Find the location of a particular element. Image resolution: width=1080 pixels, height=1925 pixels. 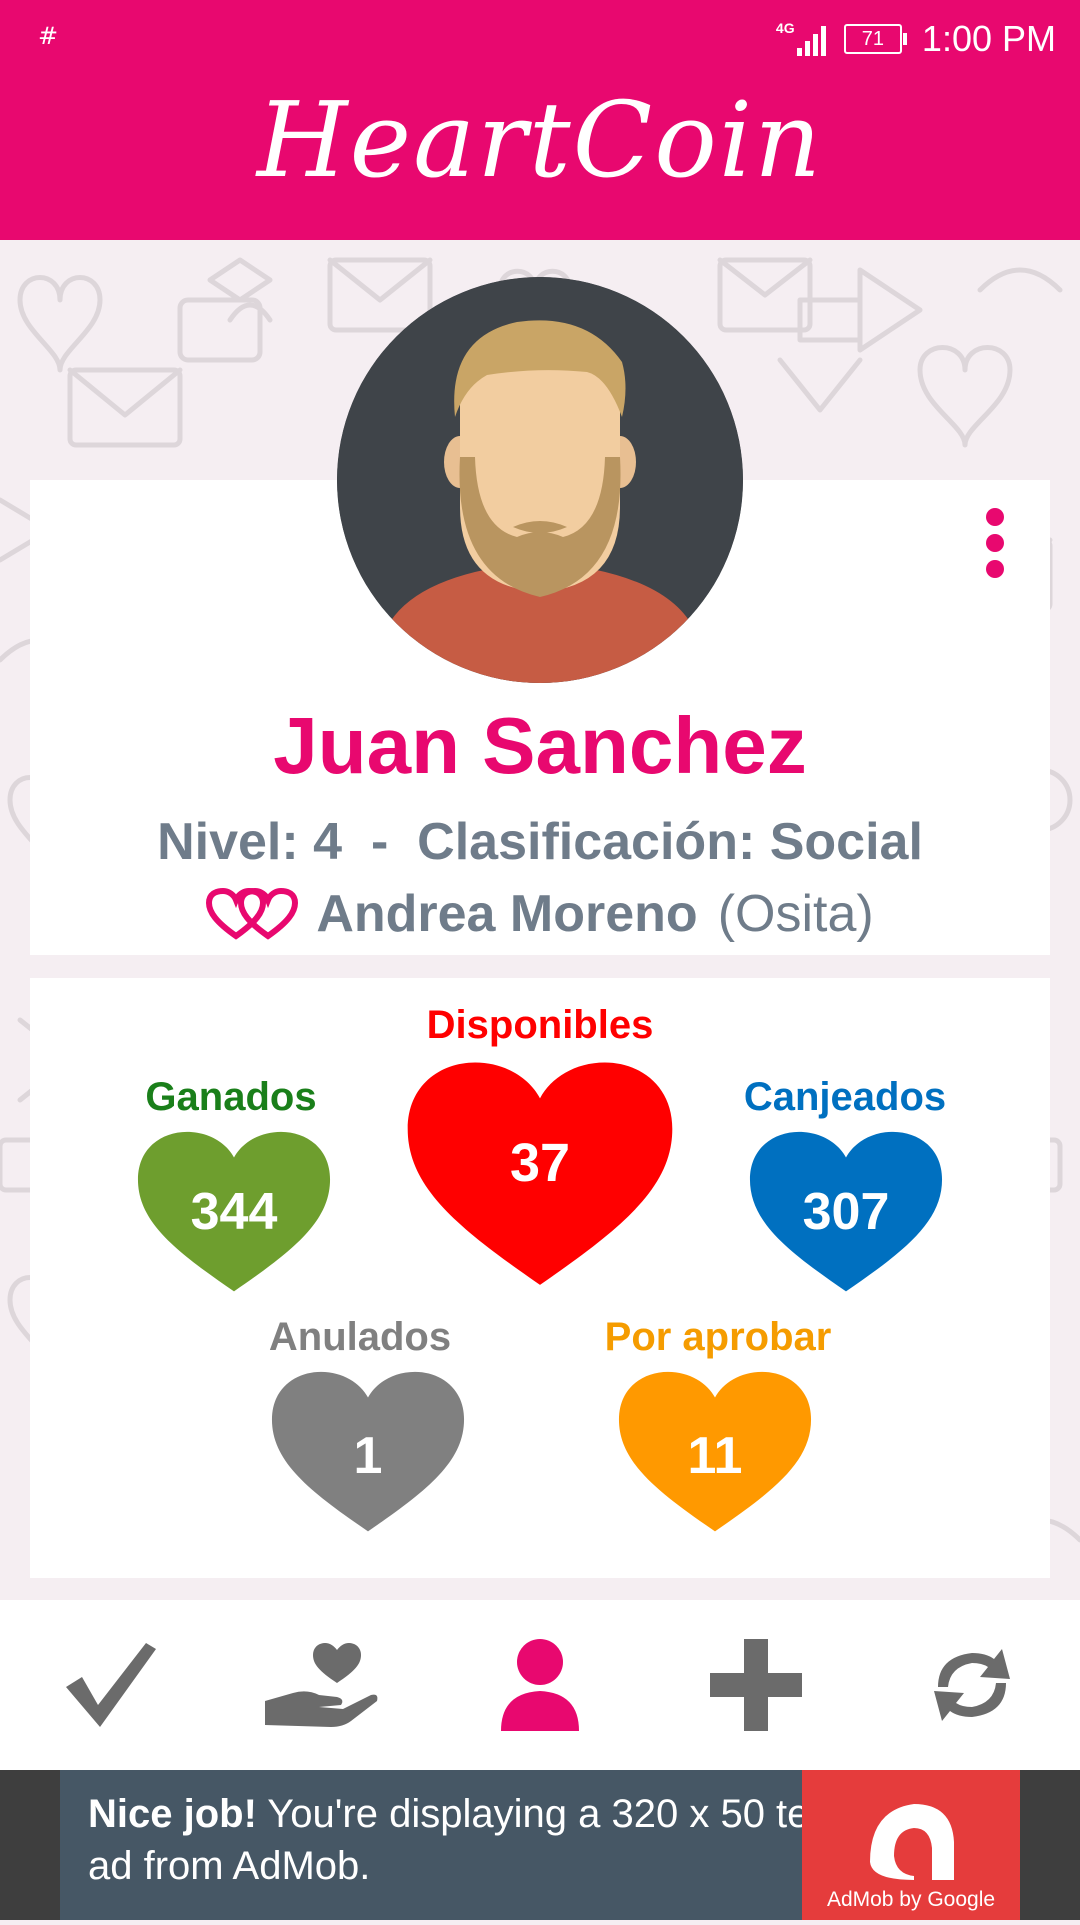

anulados-heart: 1 is located at coordinates (368, 1452).